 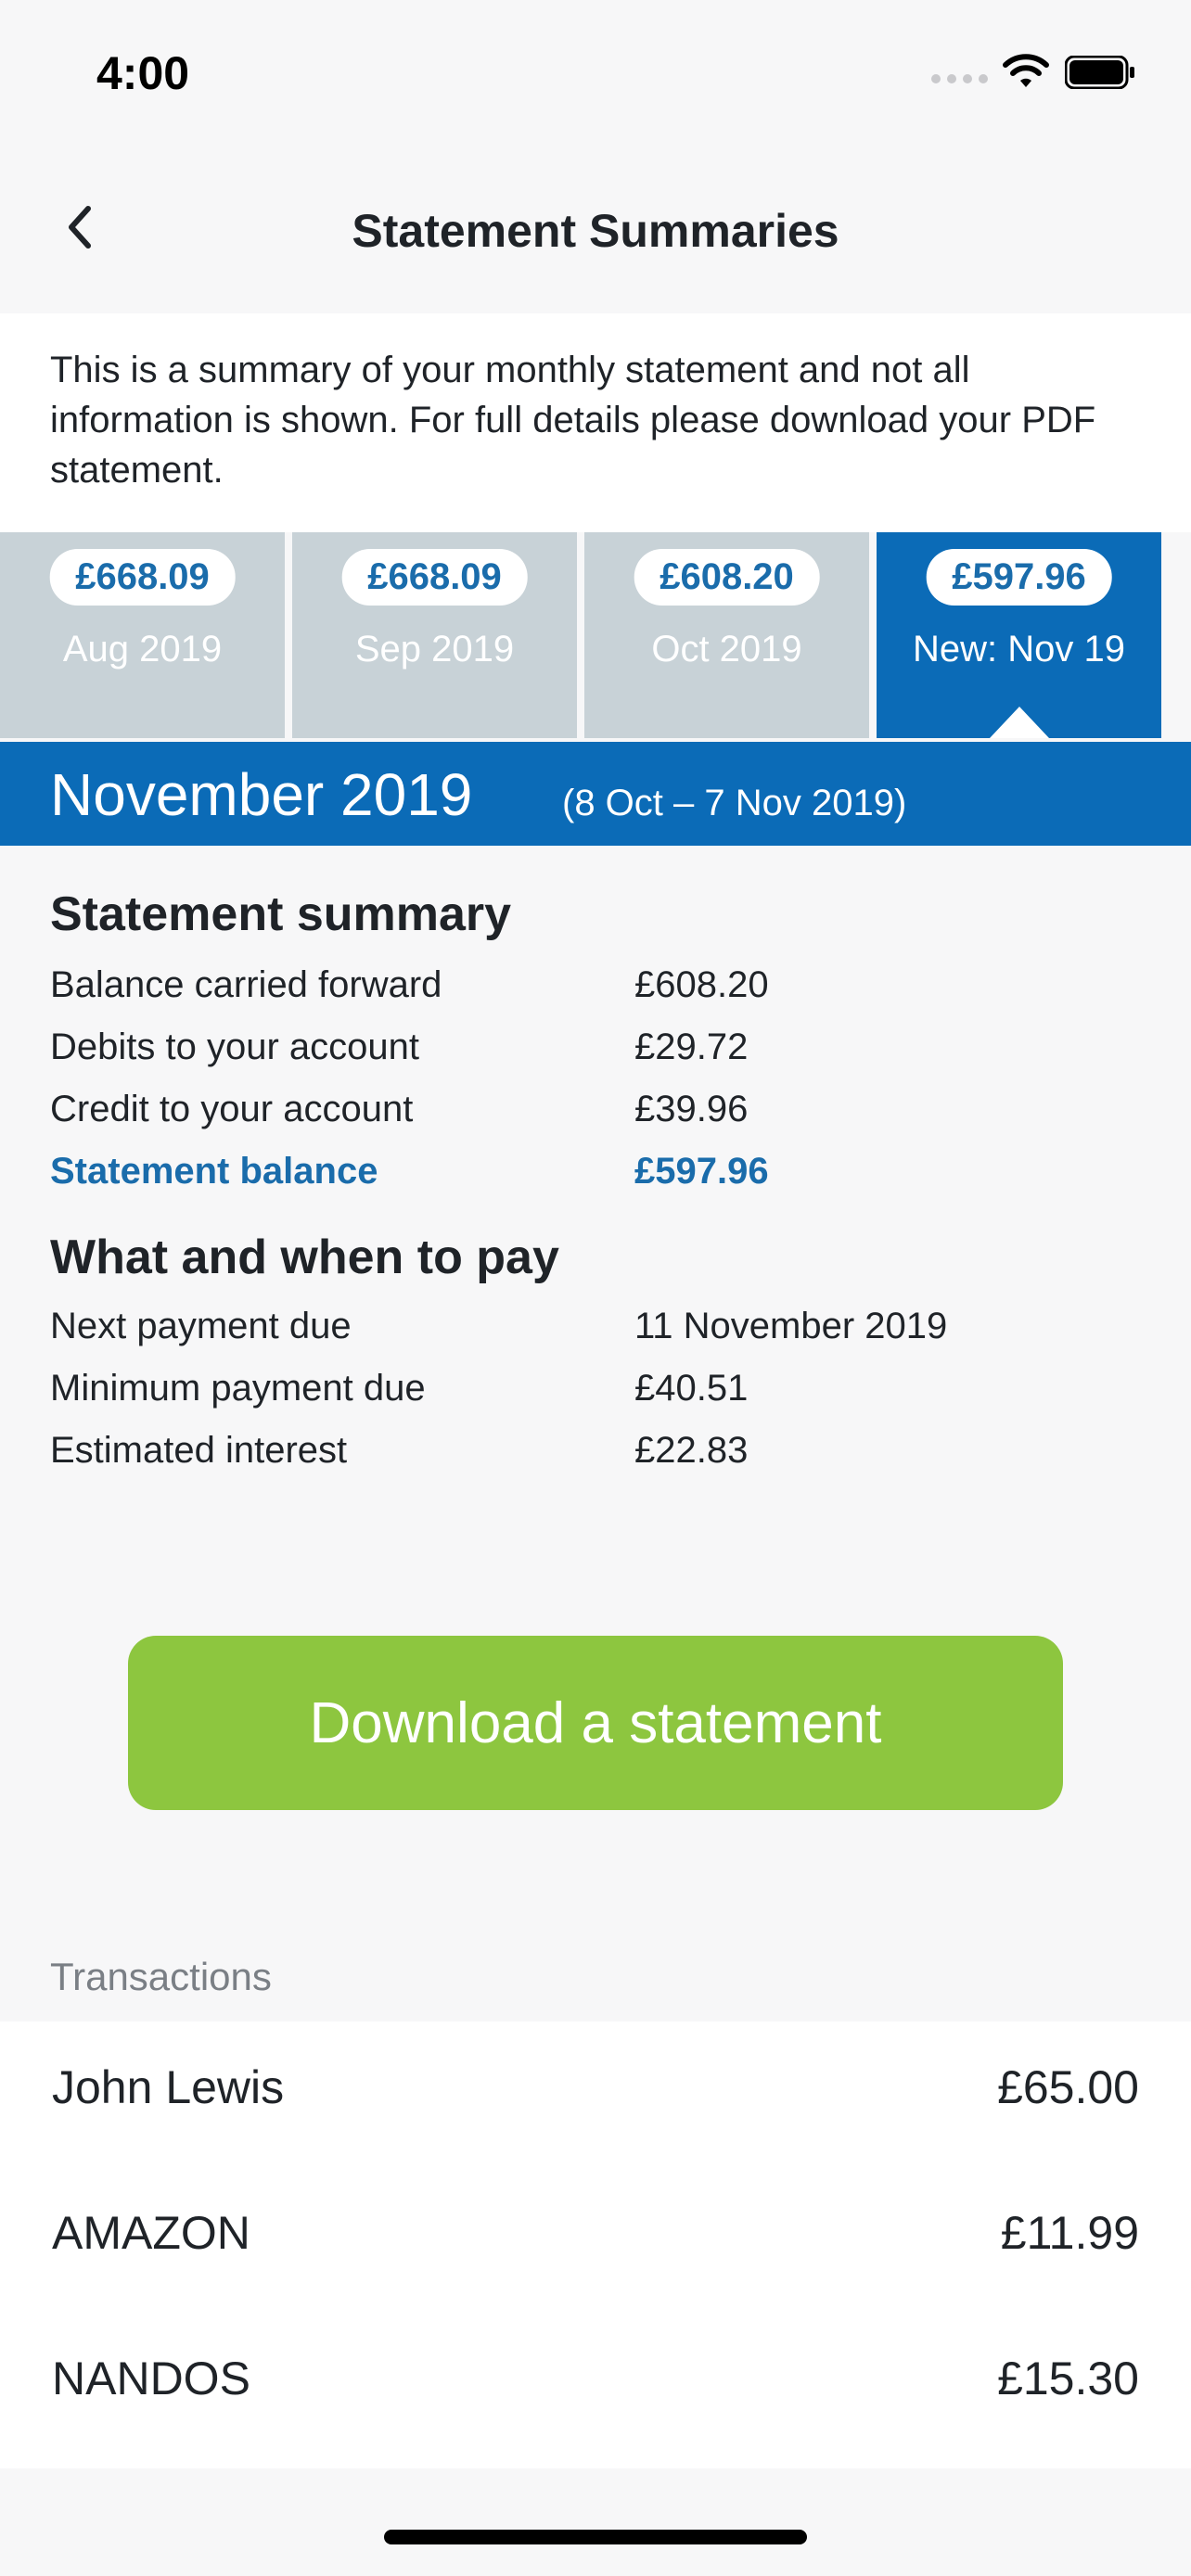 What do you see at coordinates (701, 1171) in the screenshot?
I see `row-value: £597.96` at bounding box center [701, 1171].